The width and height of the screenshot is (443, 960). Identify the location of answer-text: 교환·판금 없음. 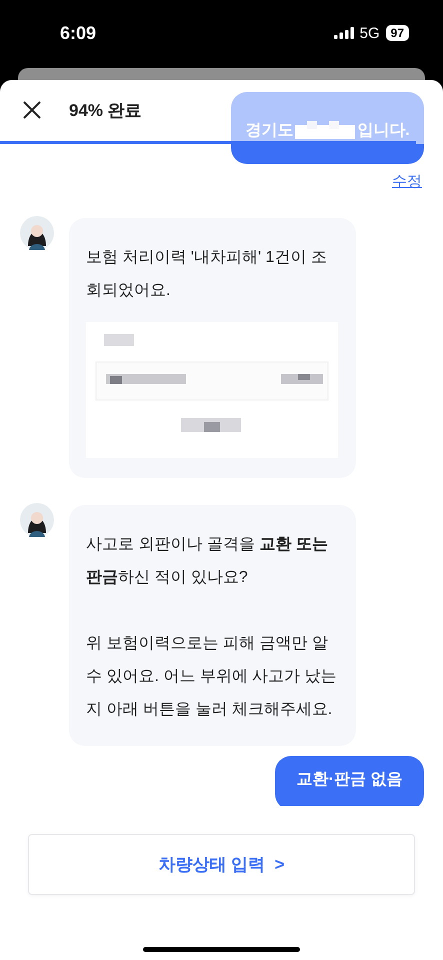
(349, 779).